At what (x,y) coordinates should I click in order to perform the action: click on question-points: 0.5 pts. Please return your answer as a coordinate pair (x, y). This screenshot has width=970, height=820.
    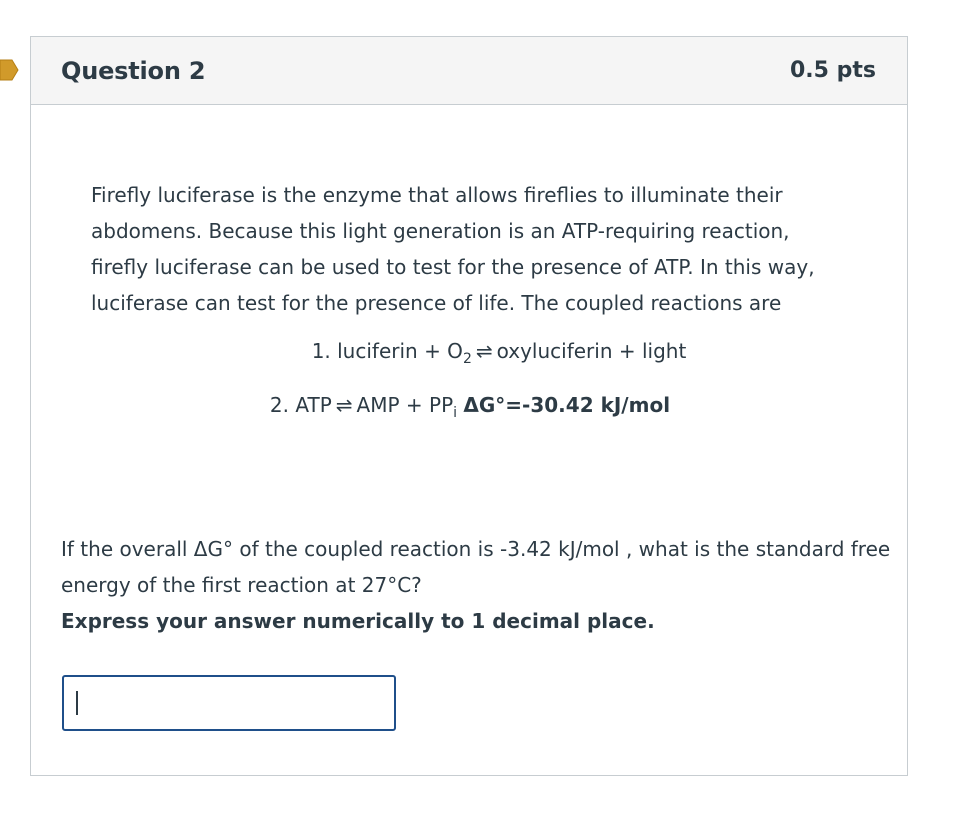
    Looking at the image, I should click on (833, 70).